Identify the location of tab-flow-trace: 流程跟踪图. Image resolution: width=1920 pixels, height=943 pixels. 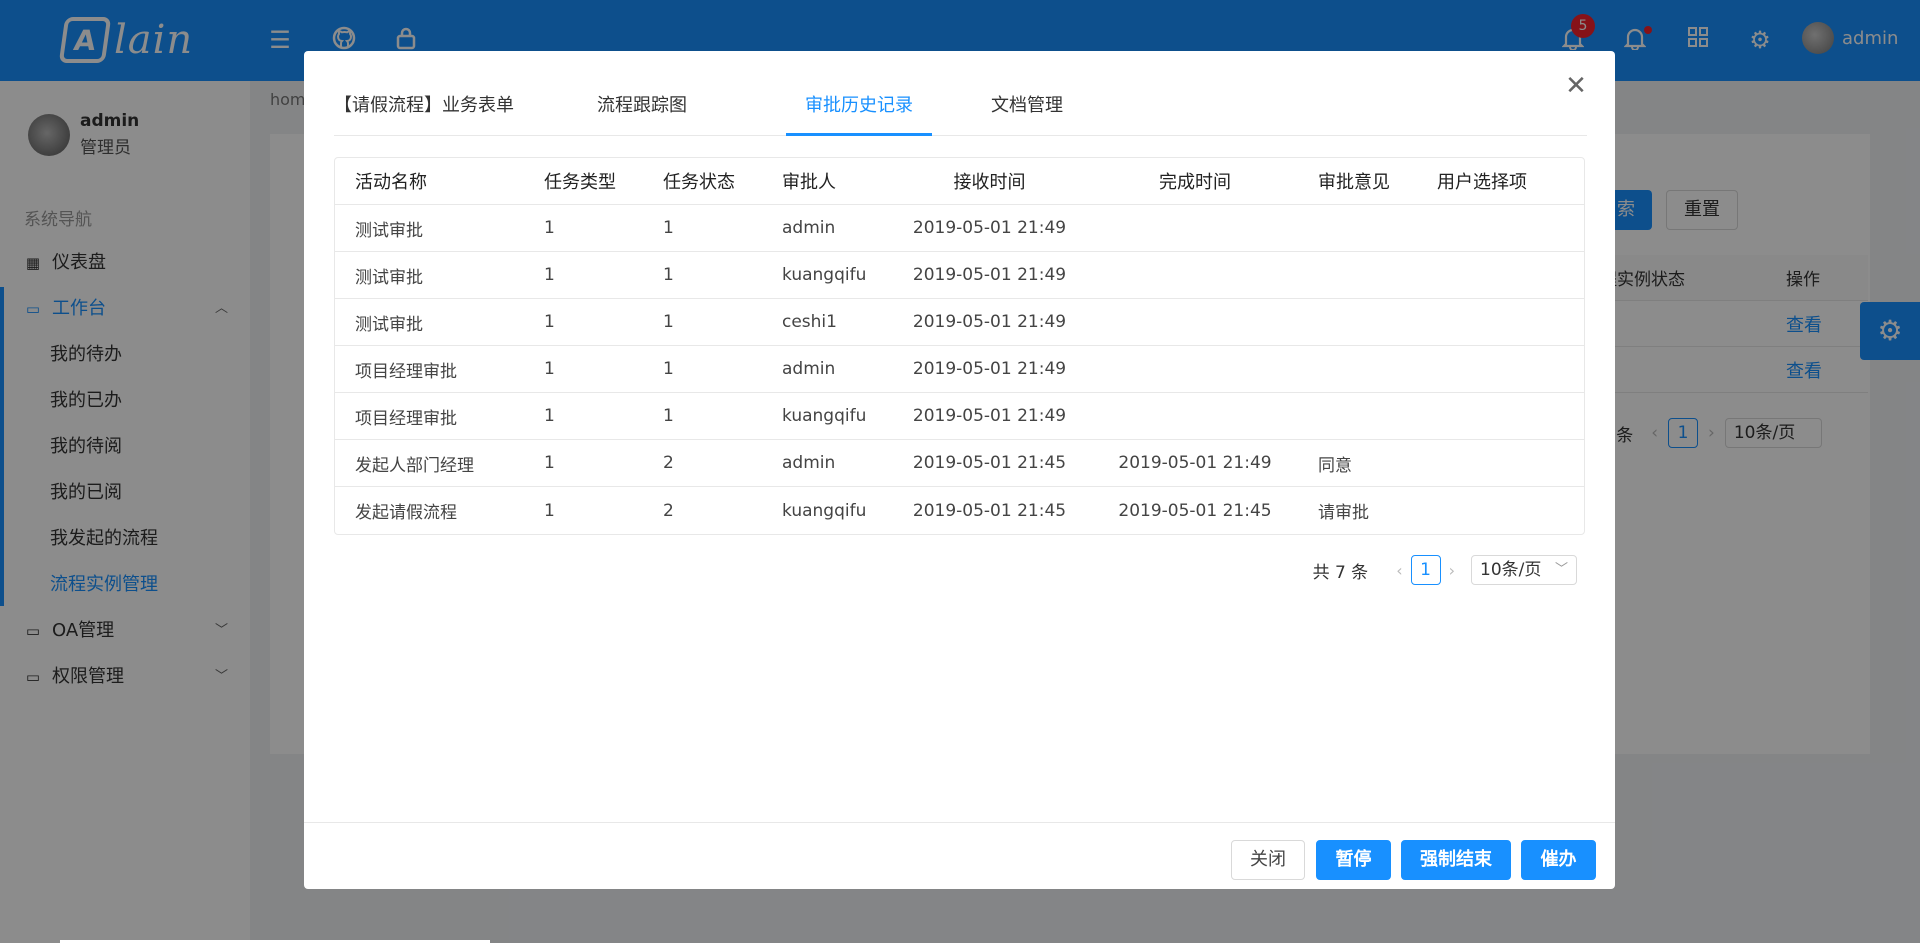
(642, 111).